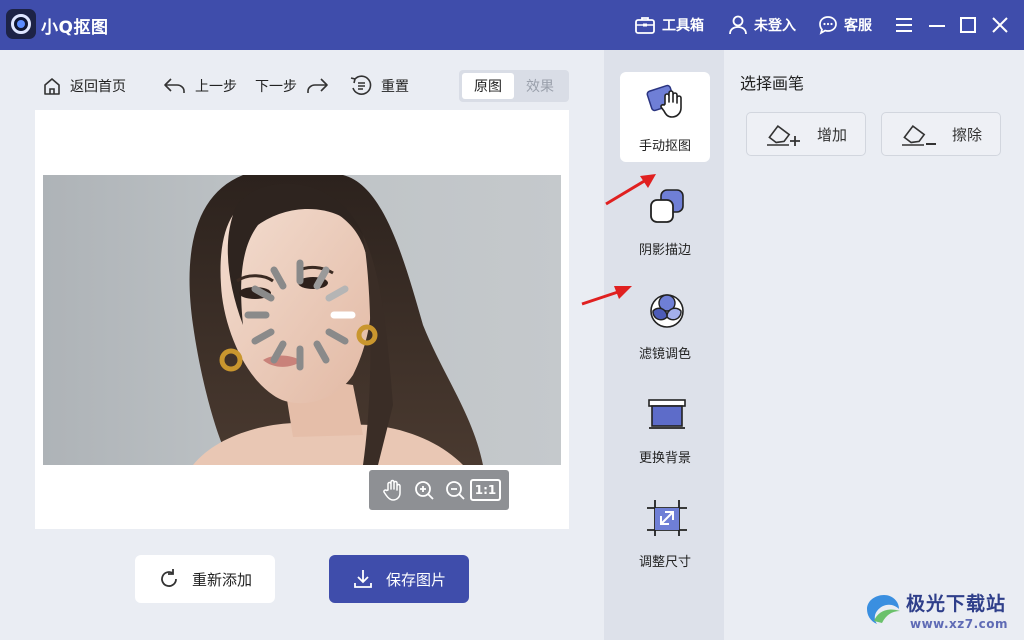 This screenshot has height=640, width=1024. What do you see at coordinates (75, 28) in the screenshot?
I see `app-title: 小Q抠图` at bounding box center [75, 28].